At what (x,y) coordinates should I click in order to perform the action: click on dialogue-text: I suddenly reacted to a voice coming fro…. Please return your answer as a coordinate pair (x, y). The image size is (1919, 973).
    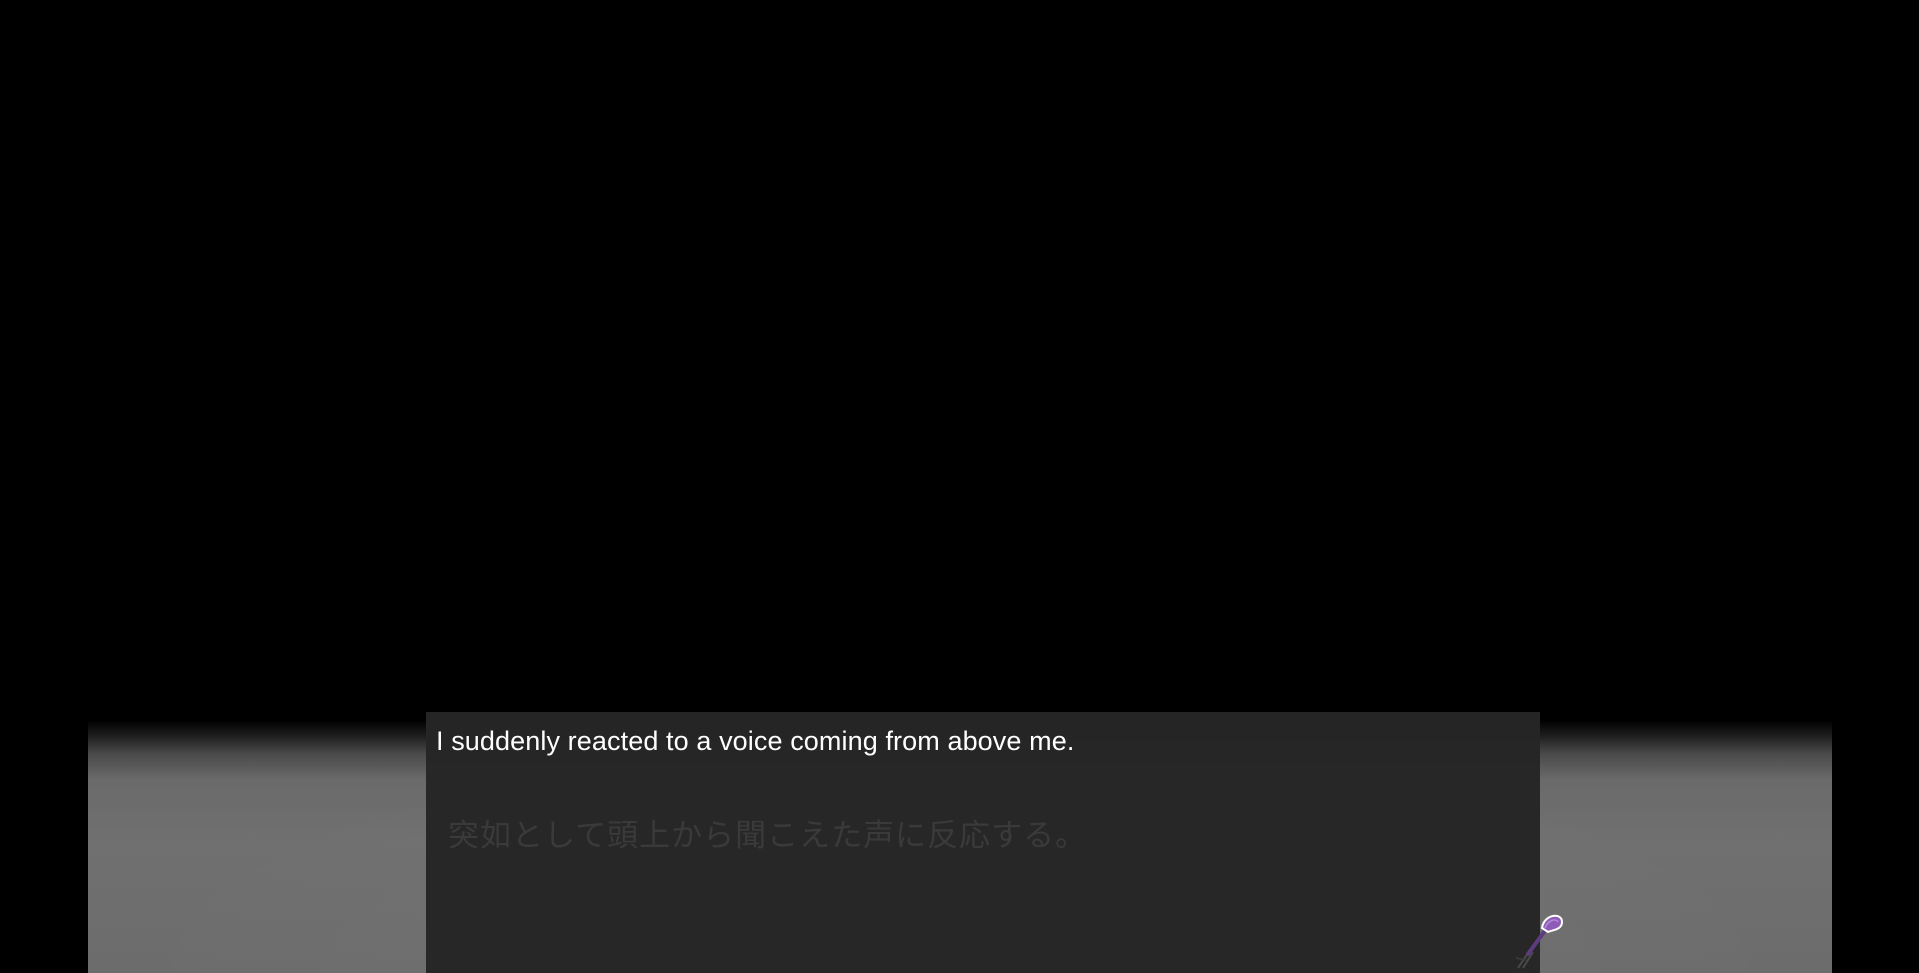
    Looking at the image, I should click on (755, 741).